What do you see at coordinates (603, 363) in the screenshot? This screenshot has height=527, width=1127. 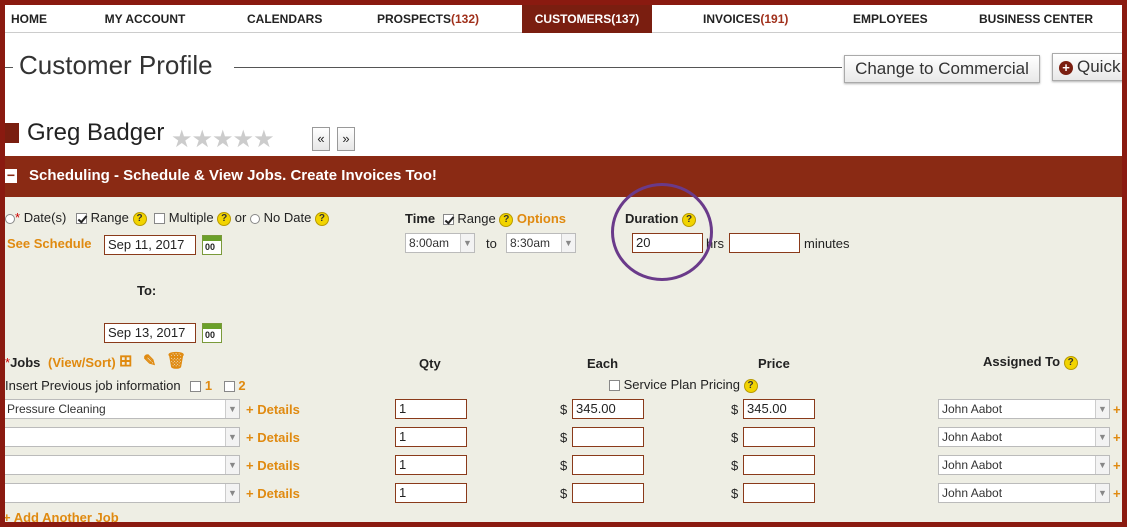 I see `each-header: Each` at bounding box center [603, 363].